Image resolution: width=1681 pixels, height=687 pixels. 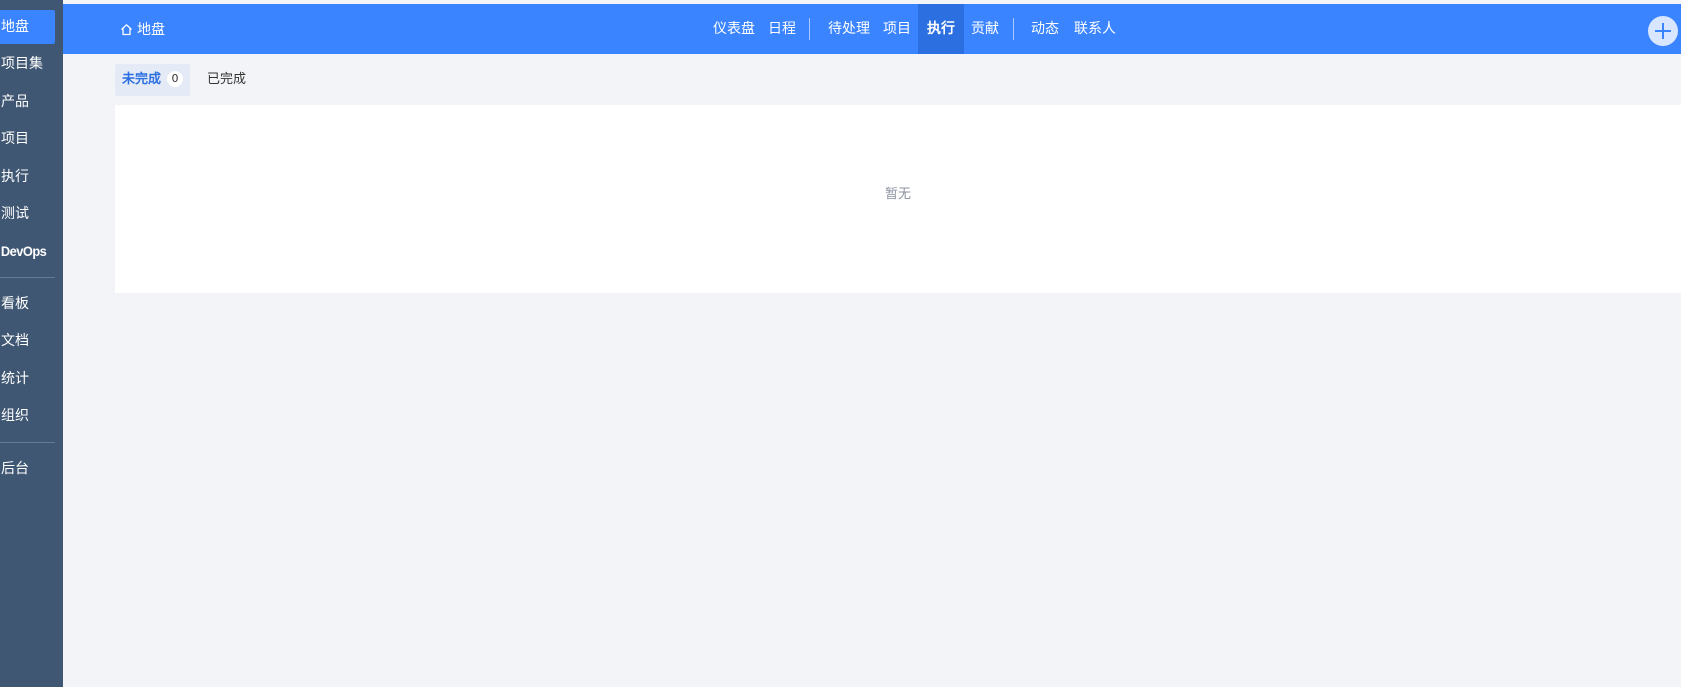 I want to click on nav-execution: 执行, so click(x=941, y=29).